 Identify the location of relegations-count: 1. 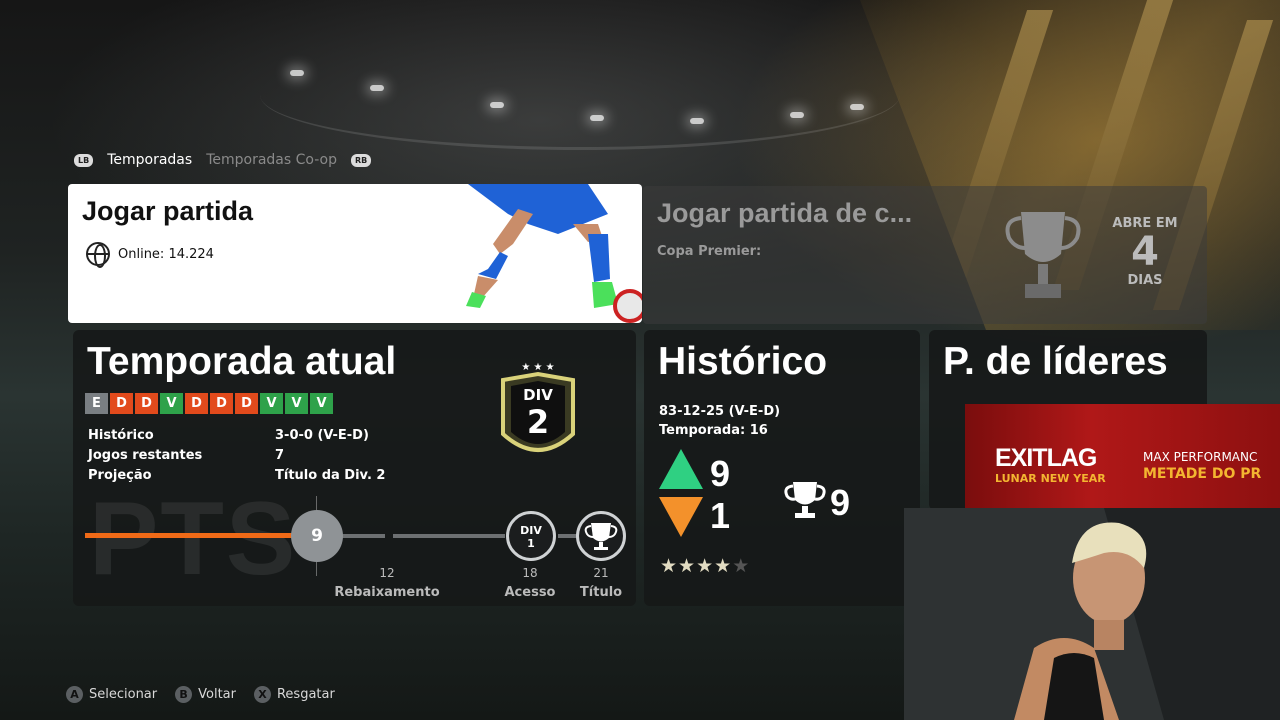
(720, 515).